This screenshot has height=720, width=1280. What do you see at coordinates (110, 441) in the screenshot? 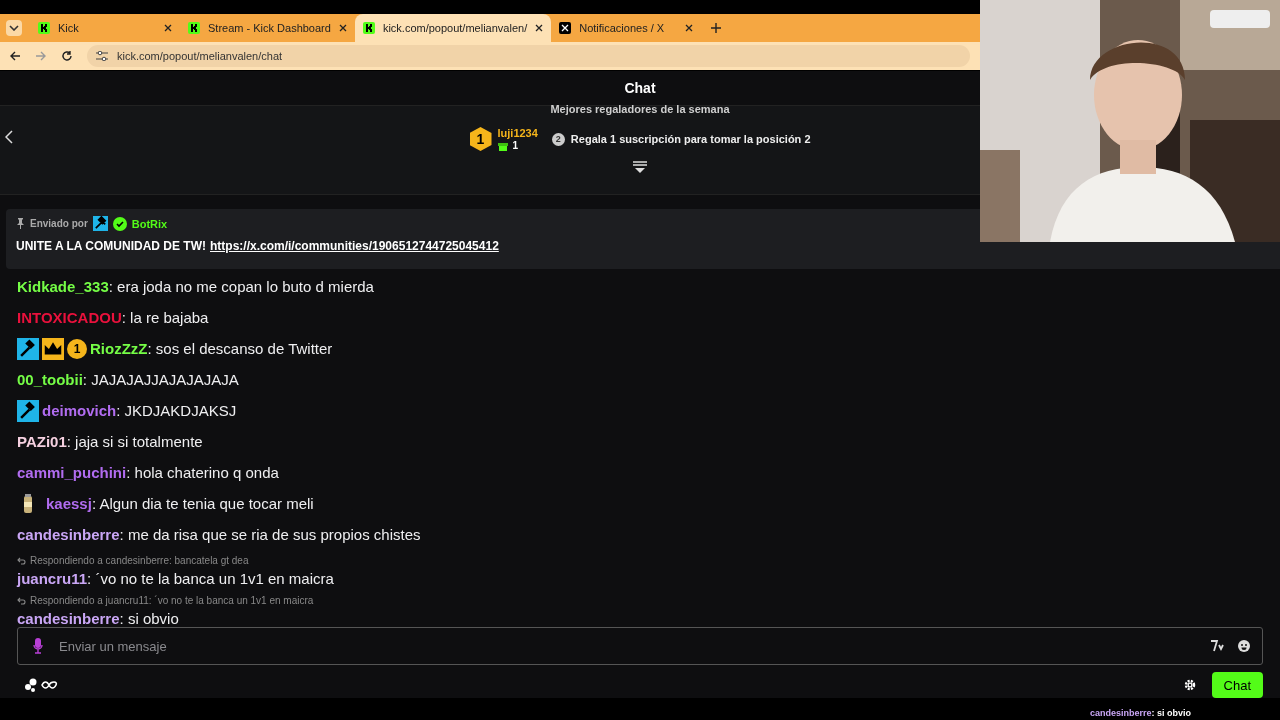
I see `chat-message: PAZi01: jaja si si totalmente` at bounding box center [110, 441].